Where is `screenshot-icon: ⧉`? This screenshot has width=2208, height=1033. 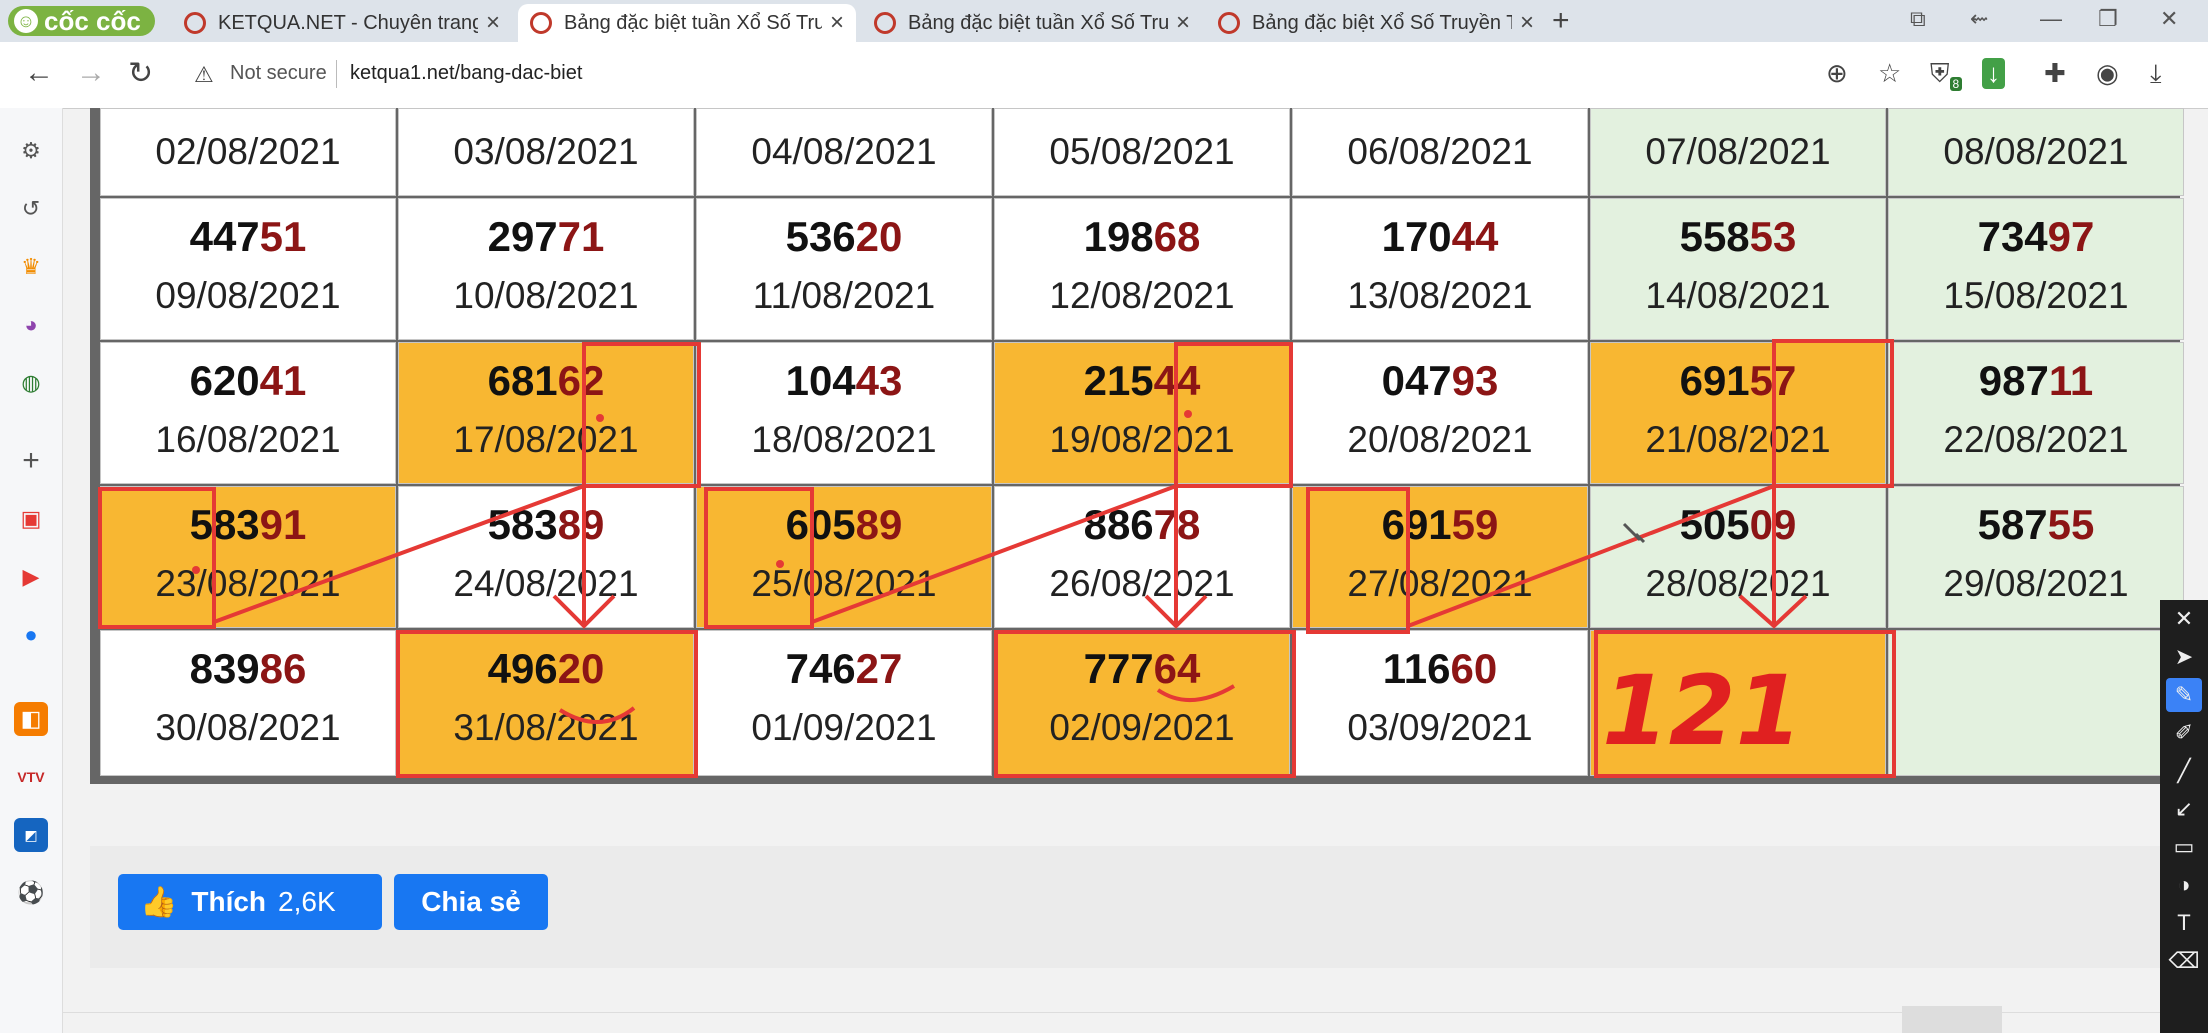
screenshot-icon: ⧉ is located at coordinates (1918, 19).